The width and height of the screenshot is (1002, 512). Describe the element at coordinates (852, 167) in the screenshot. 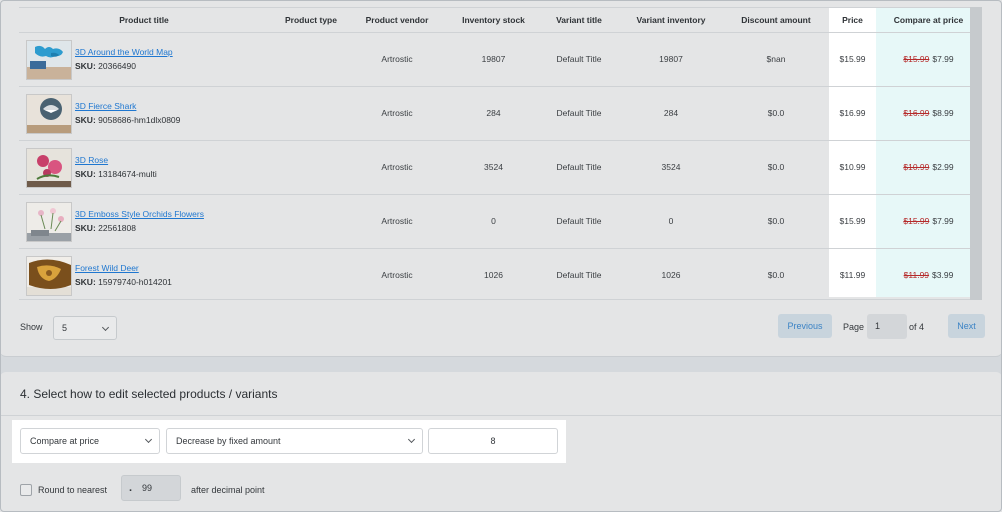

I see `cell-price: $10.99` at that location.